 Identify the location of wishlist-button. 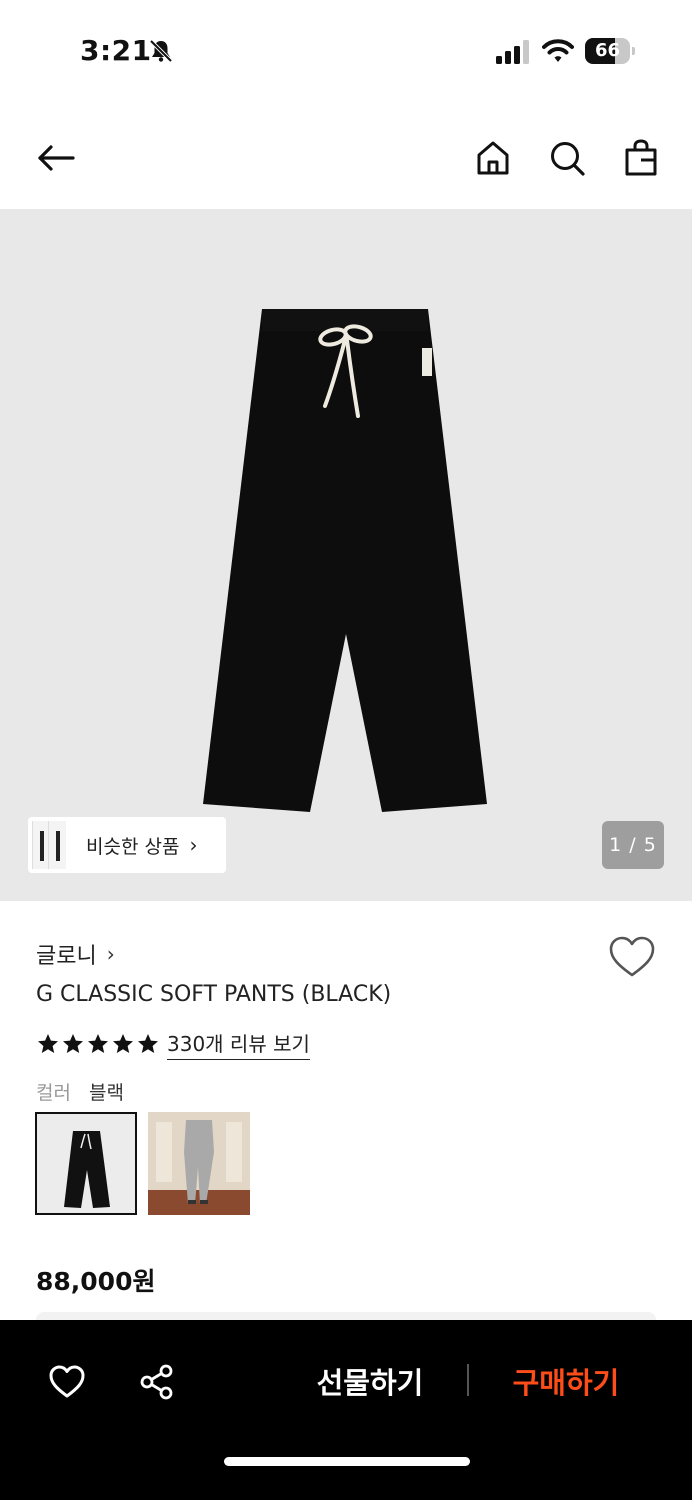
(67, 1382).